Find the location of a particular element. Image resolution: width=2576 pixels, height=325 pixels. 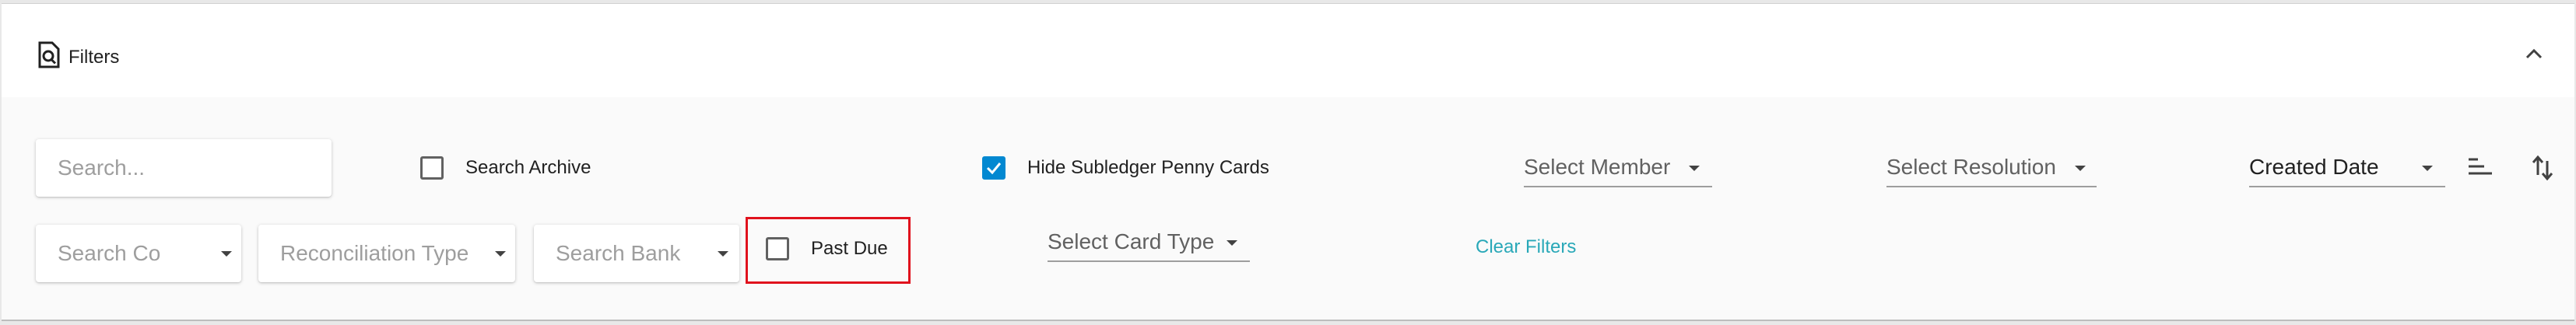

select-card-type-dropdown: Select Card Type is located at coordinates (1149, 244).